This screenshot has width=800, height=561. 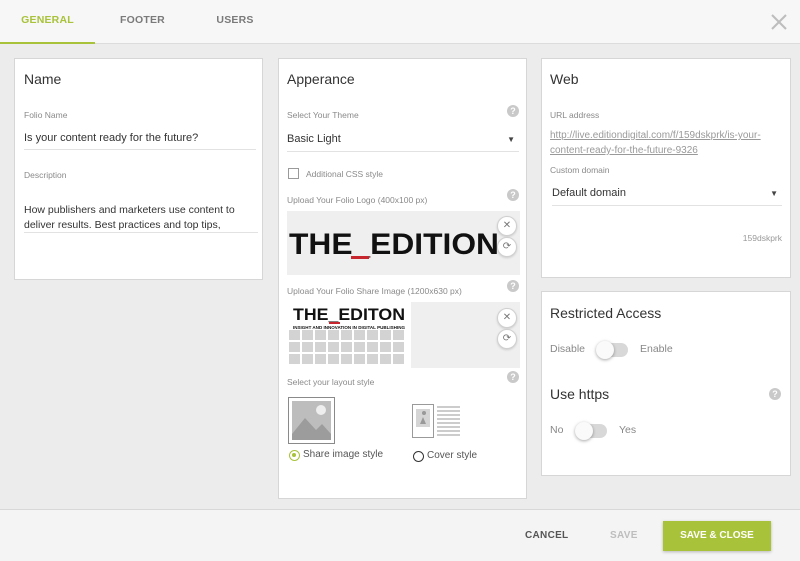 What do you see at coordinates (589, 193) in the screenshot?
I see `custom-domain-value: Default domain` at bounding box center [589, 193].